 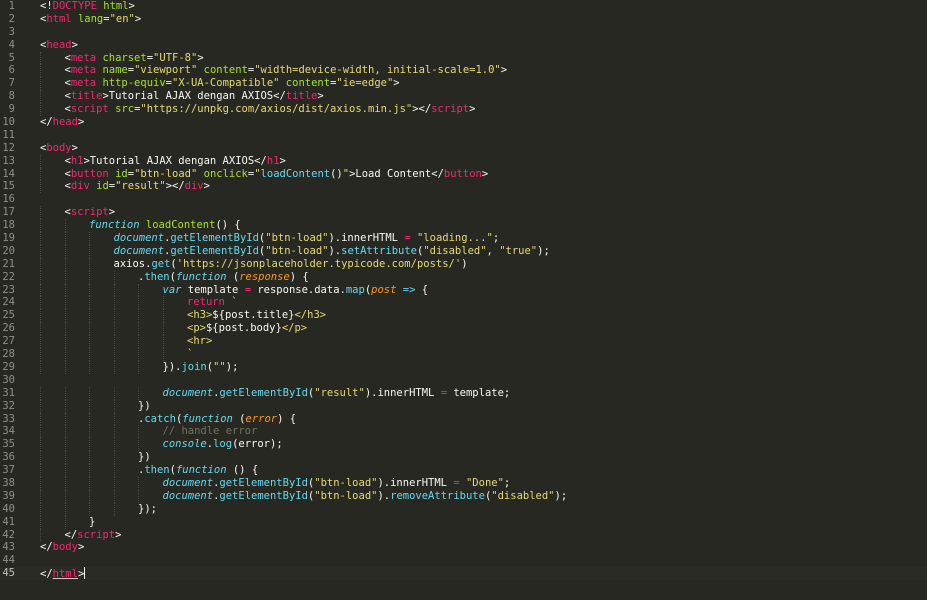 What do you see at coordinates (463, 199) in the screenshot?
I see `code-line: 16` at bounding box center [463, 199].